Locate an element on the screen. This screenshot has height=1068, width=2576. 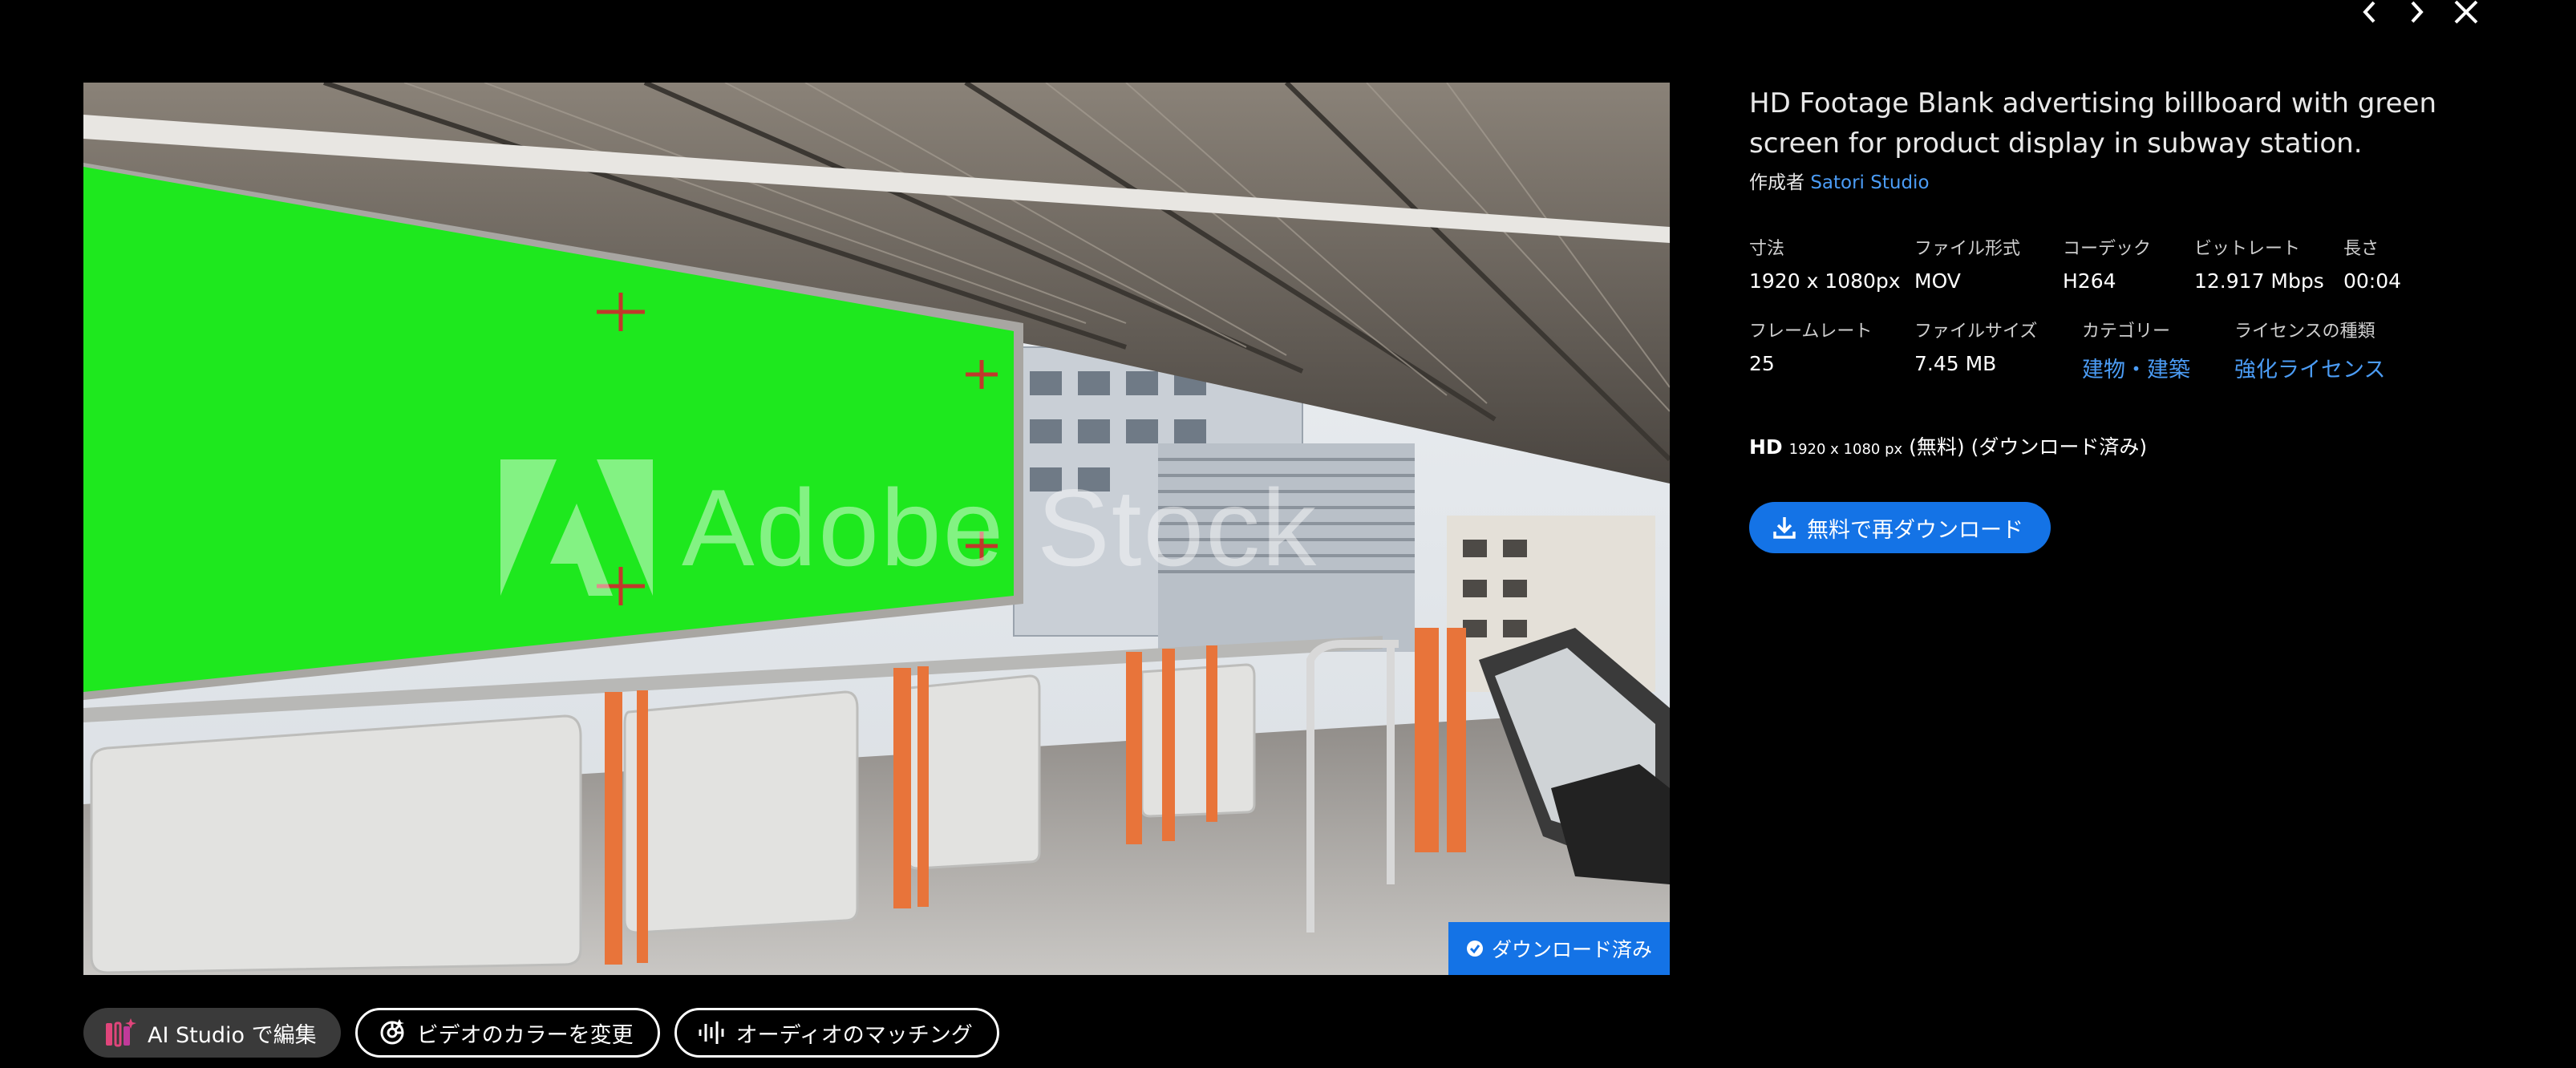
download-icon is located at coordinates (1784, 528).